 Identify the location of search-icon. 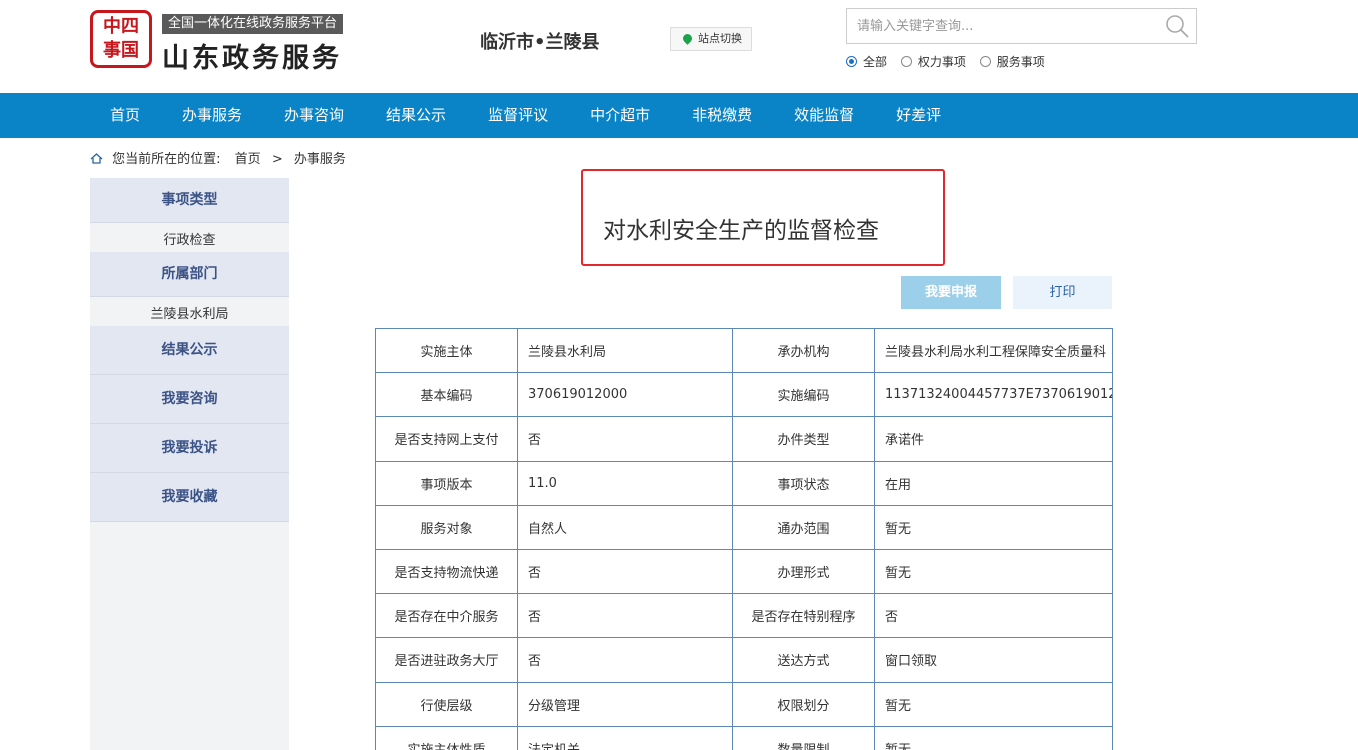
(1177, 26).